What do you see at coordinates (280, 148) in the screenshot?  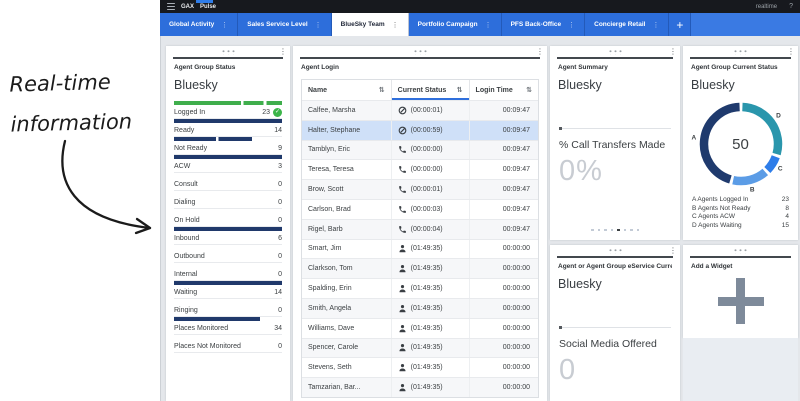 I see `metric-value: 9` at bounding box center [280, 148].